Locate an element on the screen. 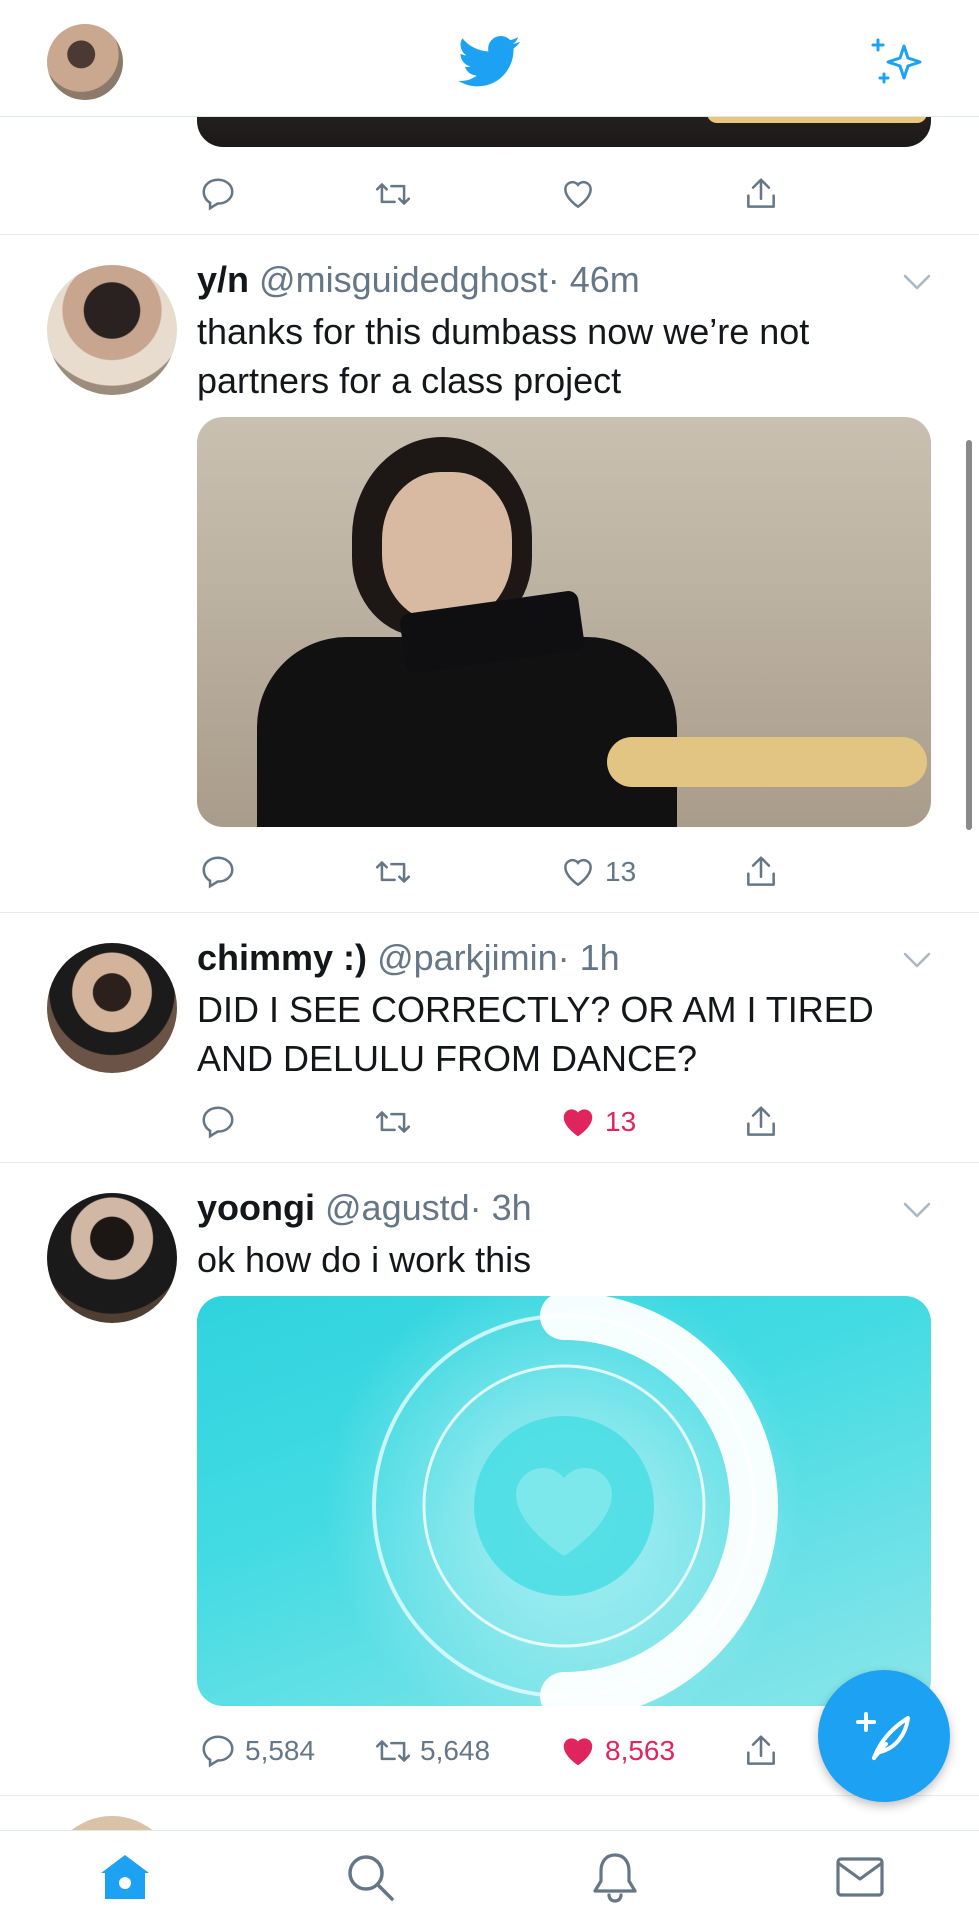 The width and height of the screenshot is (979, 1920). tweet-text: ok how do i work this is located at coordinates (364, 1259).